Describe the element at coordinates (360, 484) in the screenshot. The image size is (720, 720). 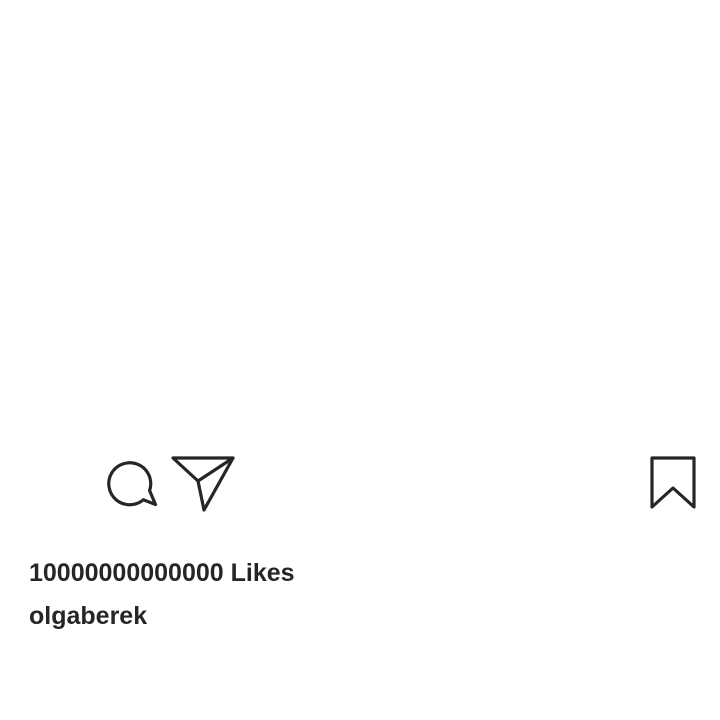
I see `post-actions-bar` at that location.